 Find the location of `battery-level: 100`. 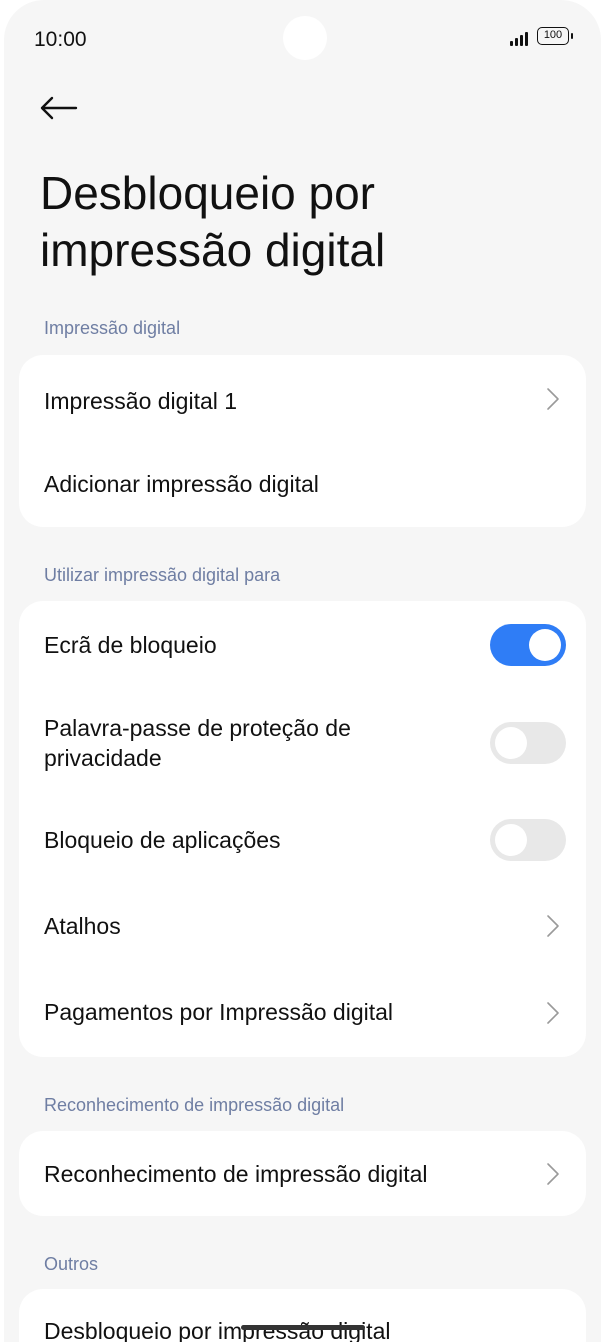

battery-level: 100 is located at coordinates (553, 35).